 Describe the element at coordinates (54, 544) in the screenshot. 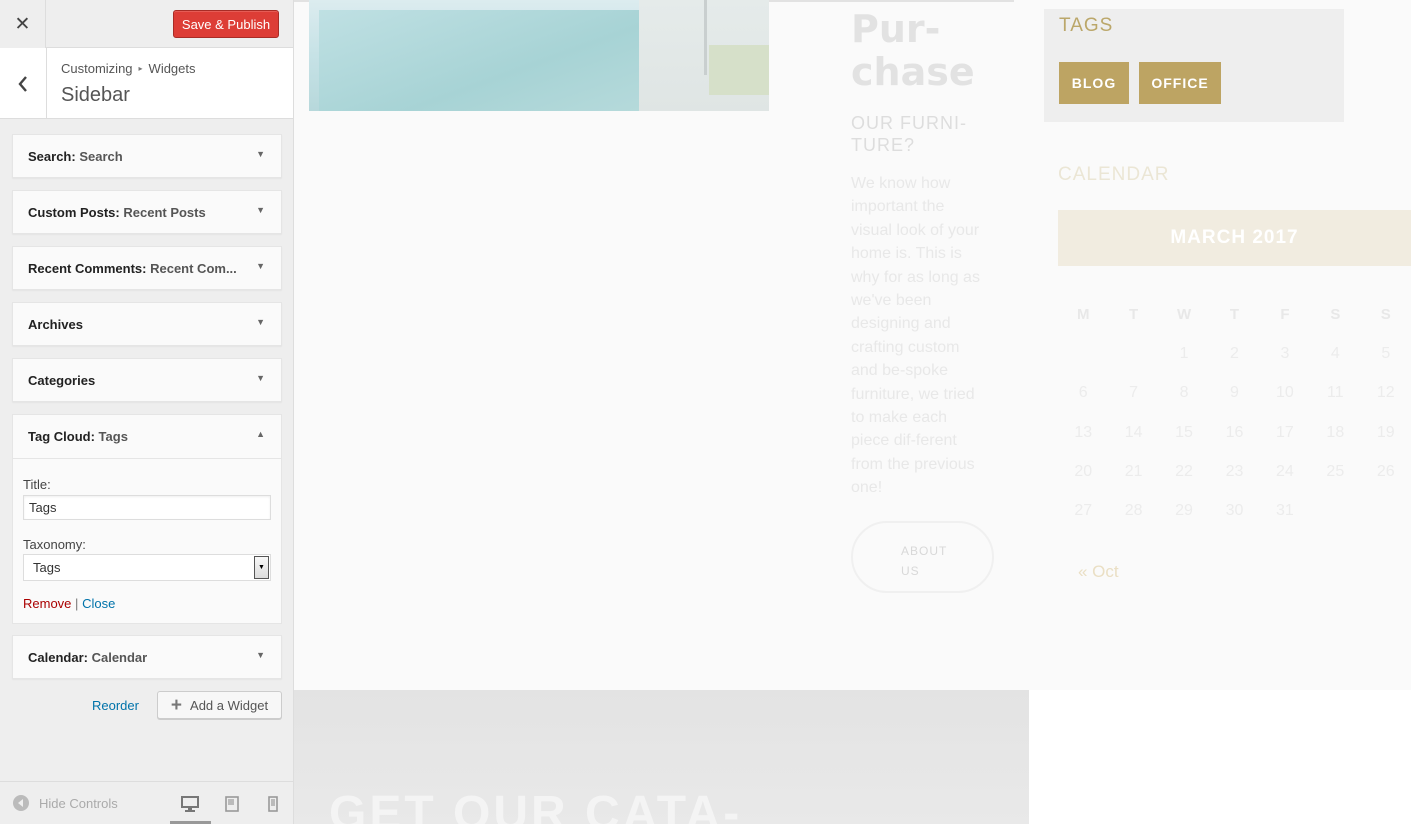

I see `taxonomy-label: Taxonomy:` at that location.